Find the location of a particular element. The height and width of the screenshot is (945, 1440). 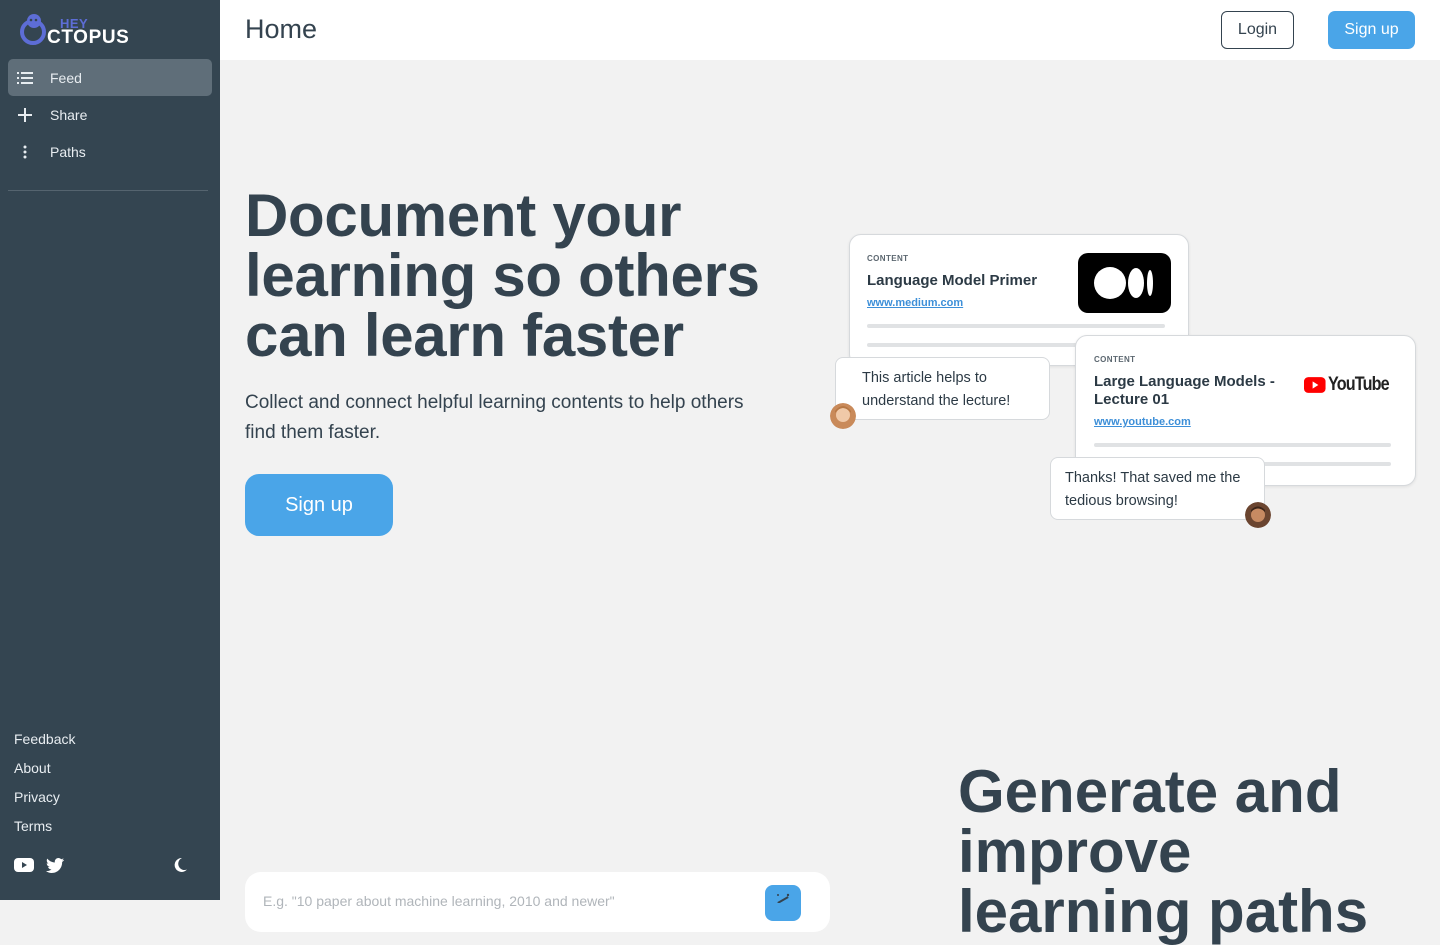

youtube-logo-text: YouTube is located at coordinates (1358, 384).